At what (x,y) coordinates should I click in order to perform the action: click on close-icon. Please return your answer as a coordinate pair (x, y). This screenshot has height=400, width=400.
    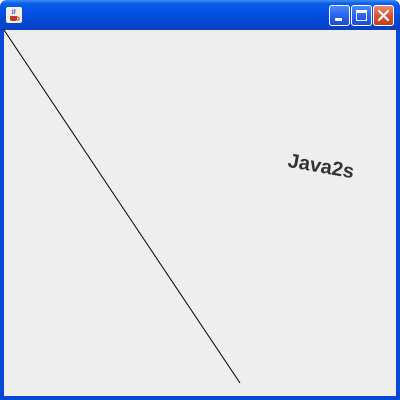
    Looking at the image, I should click on (383, 15).